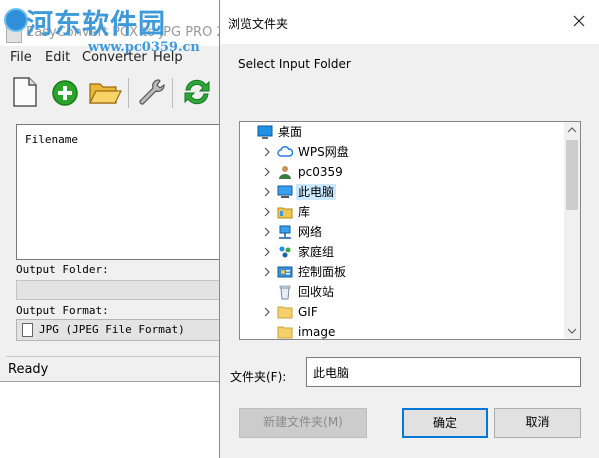 The height and width of the screenshot is (458, 599). Describe the element at coordinates (258, 377) in the screenshot. I see `folder-label: 文件夹(F):` at that location.